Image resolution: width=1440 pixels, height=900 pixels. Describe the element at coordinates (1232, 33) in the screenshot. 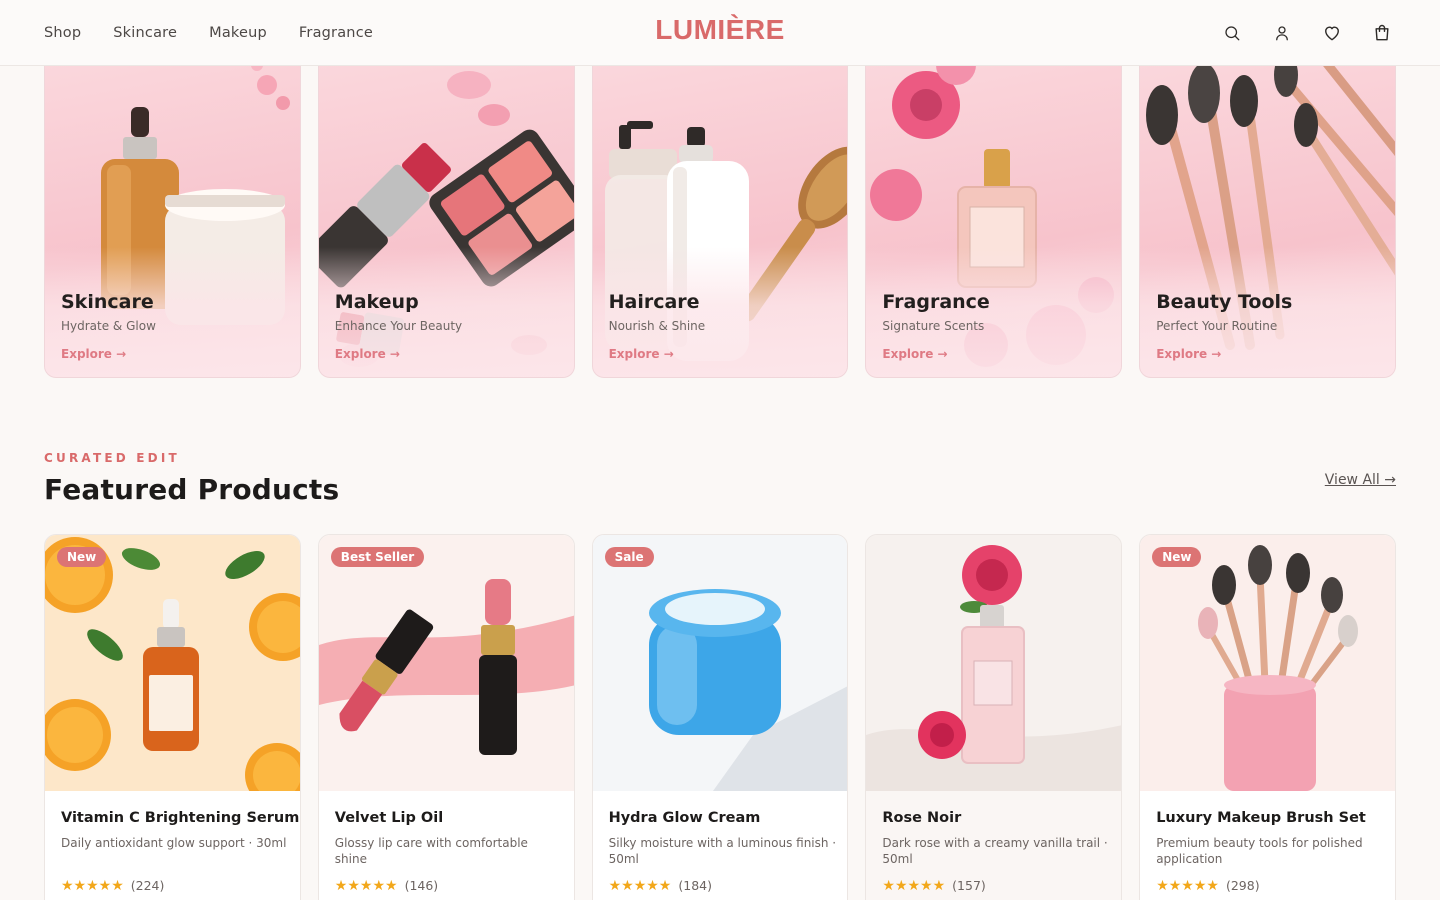

I see `search-icon` at that location.